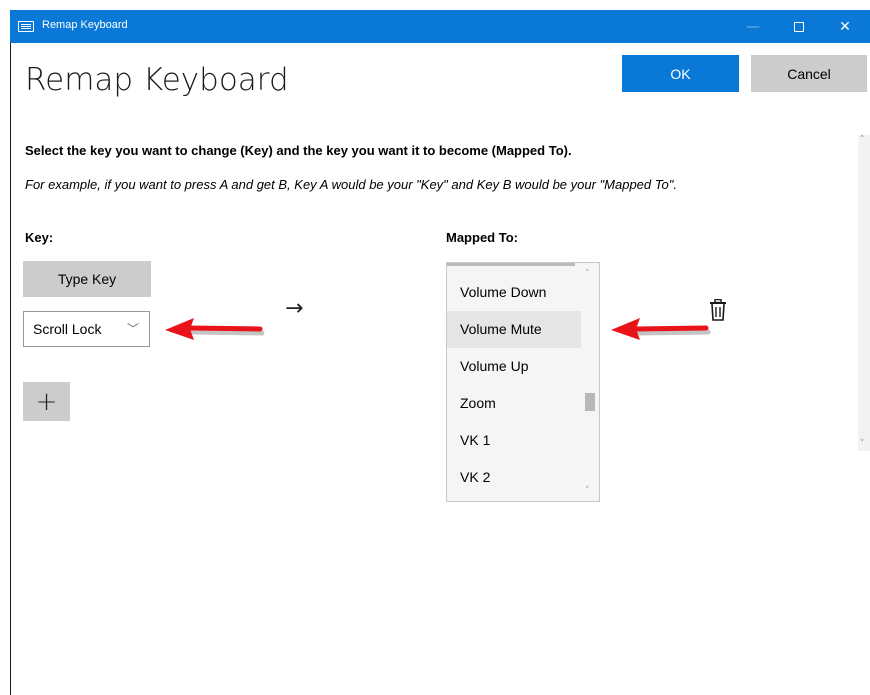 The image size is (870, 695). What do you see at coordinates (87, 279) in the screenshot?
I see `type-key-button: Type Key` at bounding box center [87, 279].